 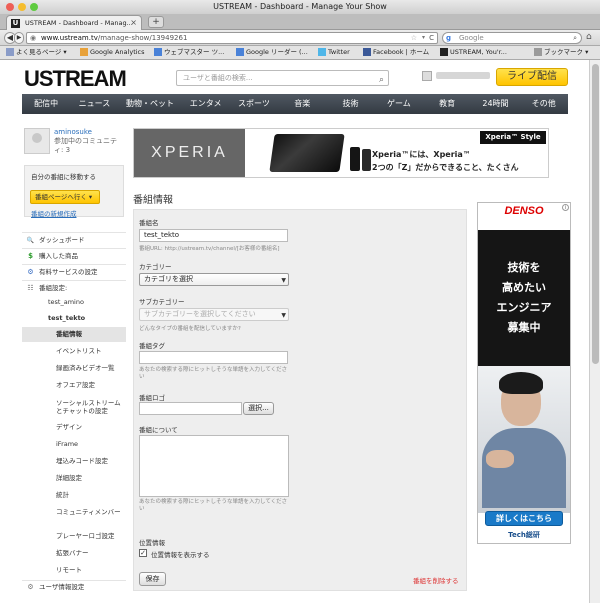 I want to click on bookmark-item: よく見るページ ▾, so click(x=36, y=52).